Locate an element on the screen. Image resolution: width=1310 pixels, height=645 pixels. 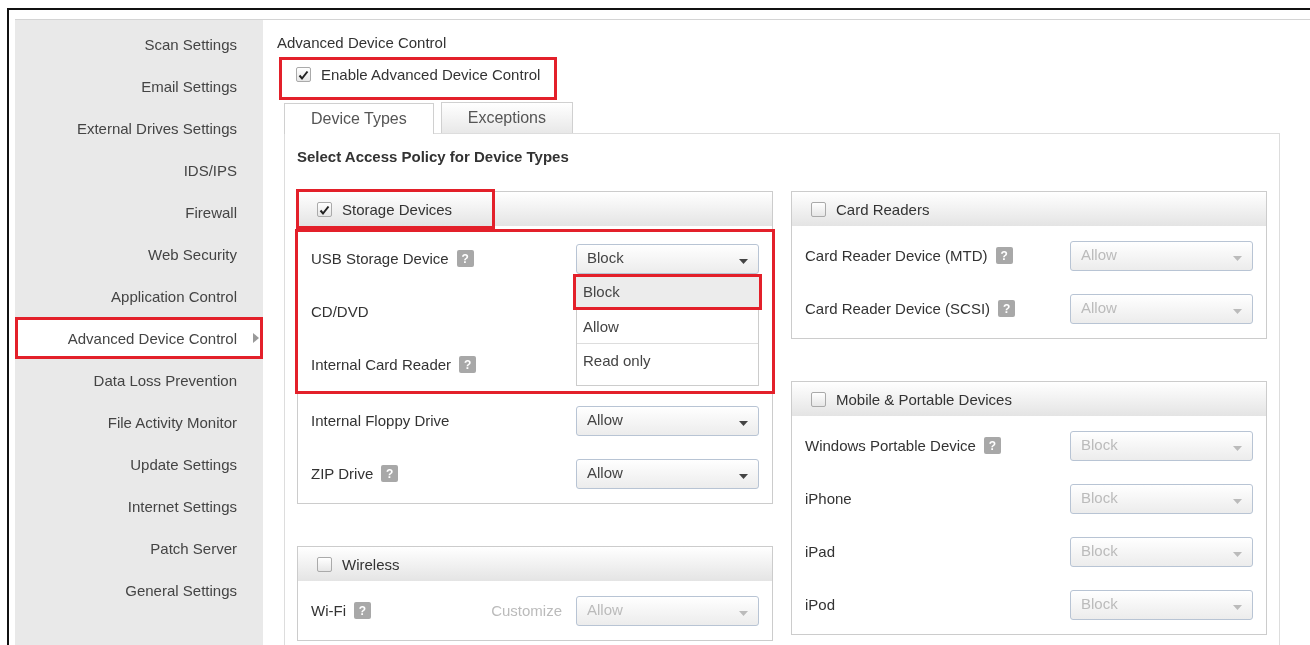
device-label: ZIP Drive is located at coordinates (342, 473).